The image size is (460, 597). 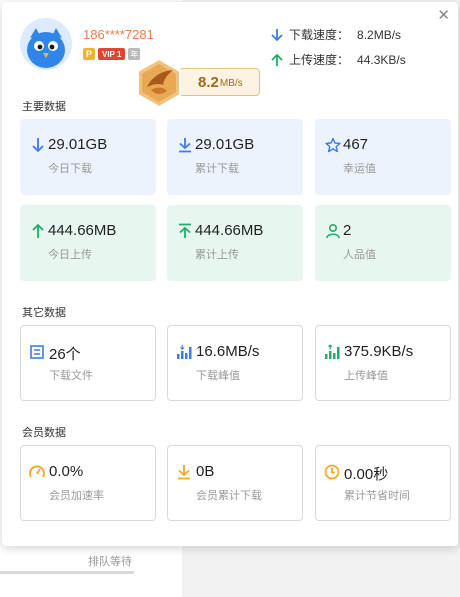 What do you see at coordinates (235, 243) in the screenshot?
I see `stat-card-total-upload: 444.66MB 累计上传` at bounding box center [235, 243].